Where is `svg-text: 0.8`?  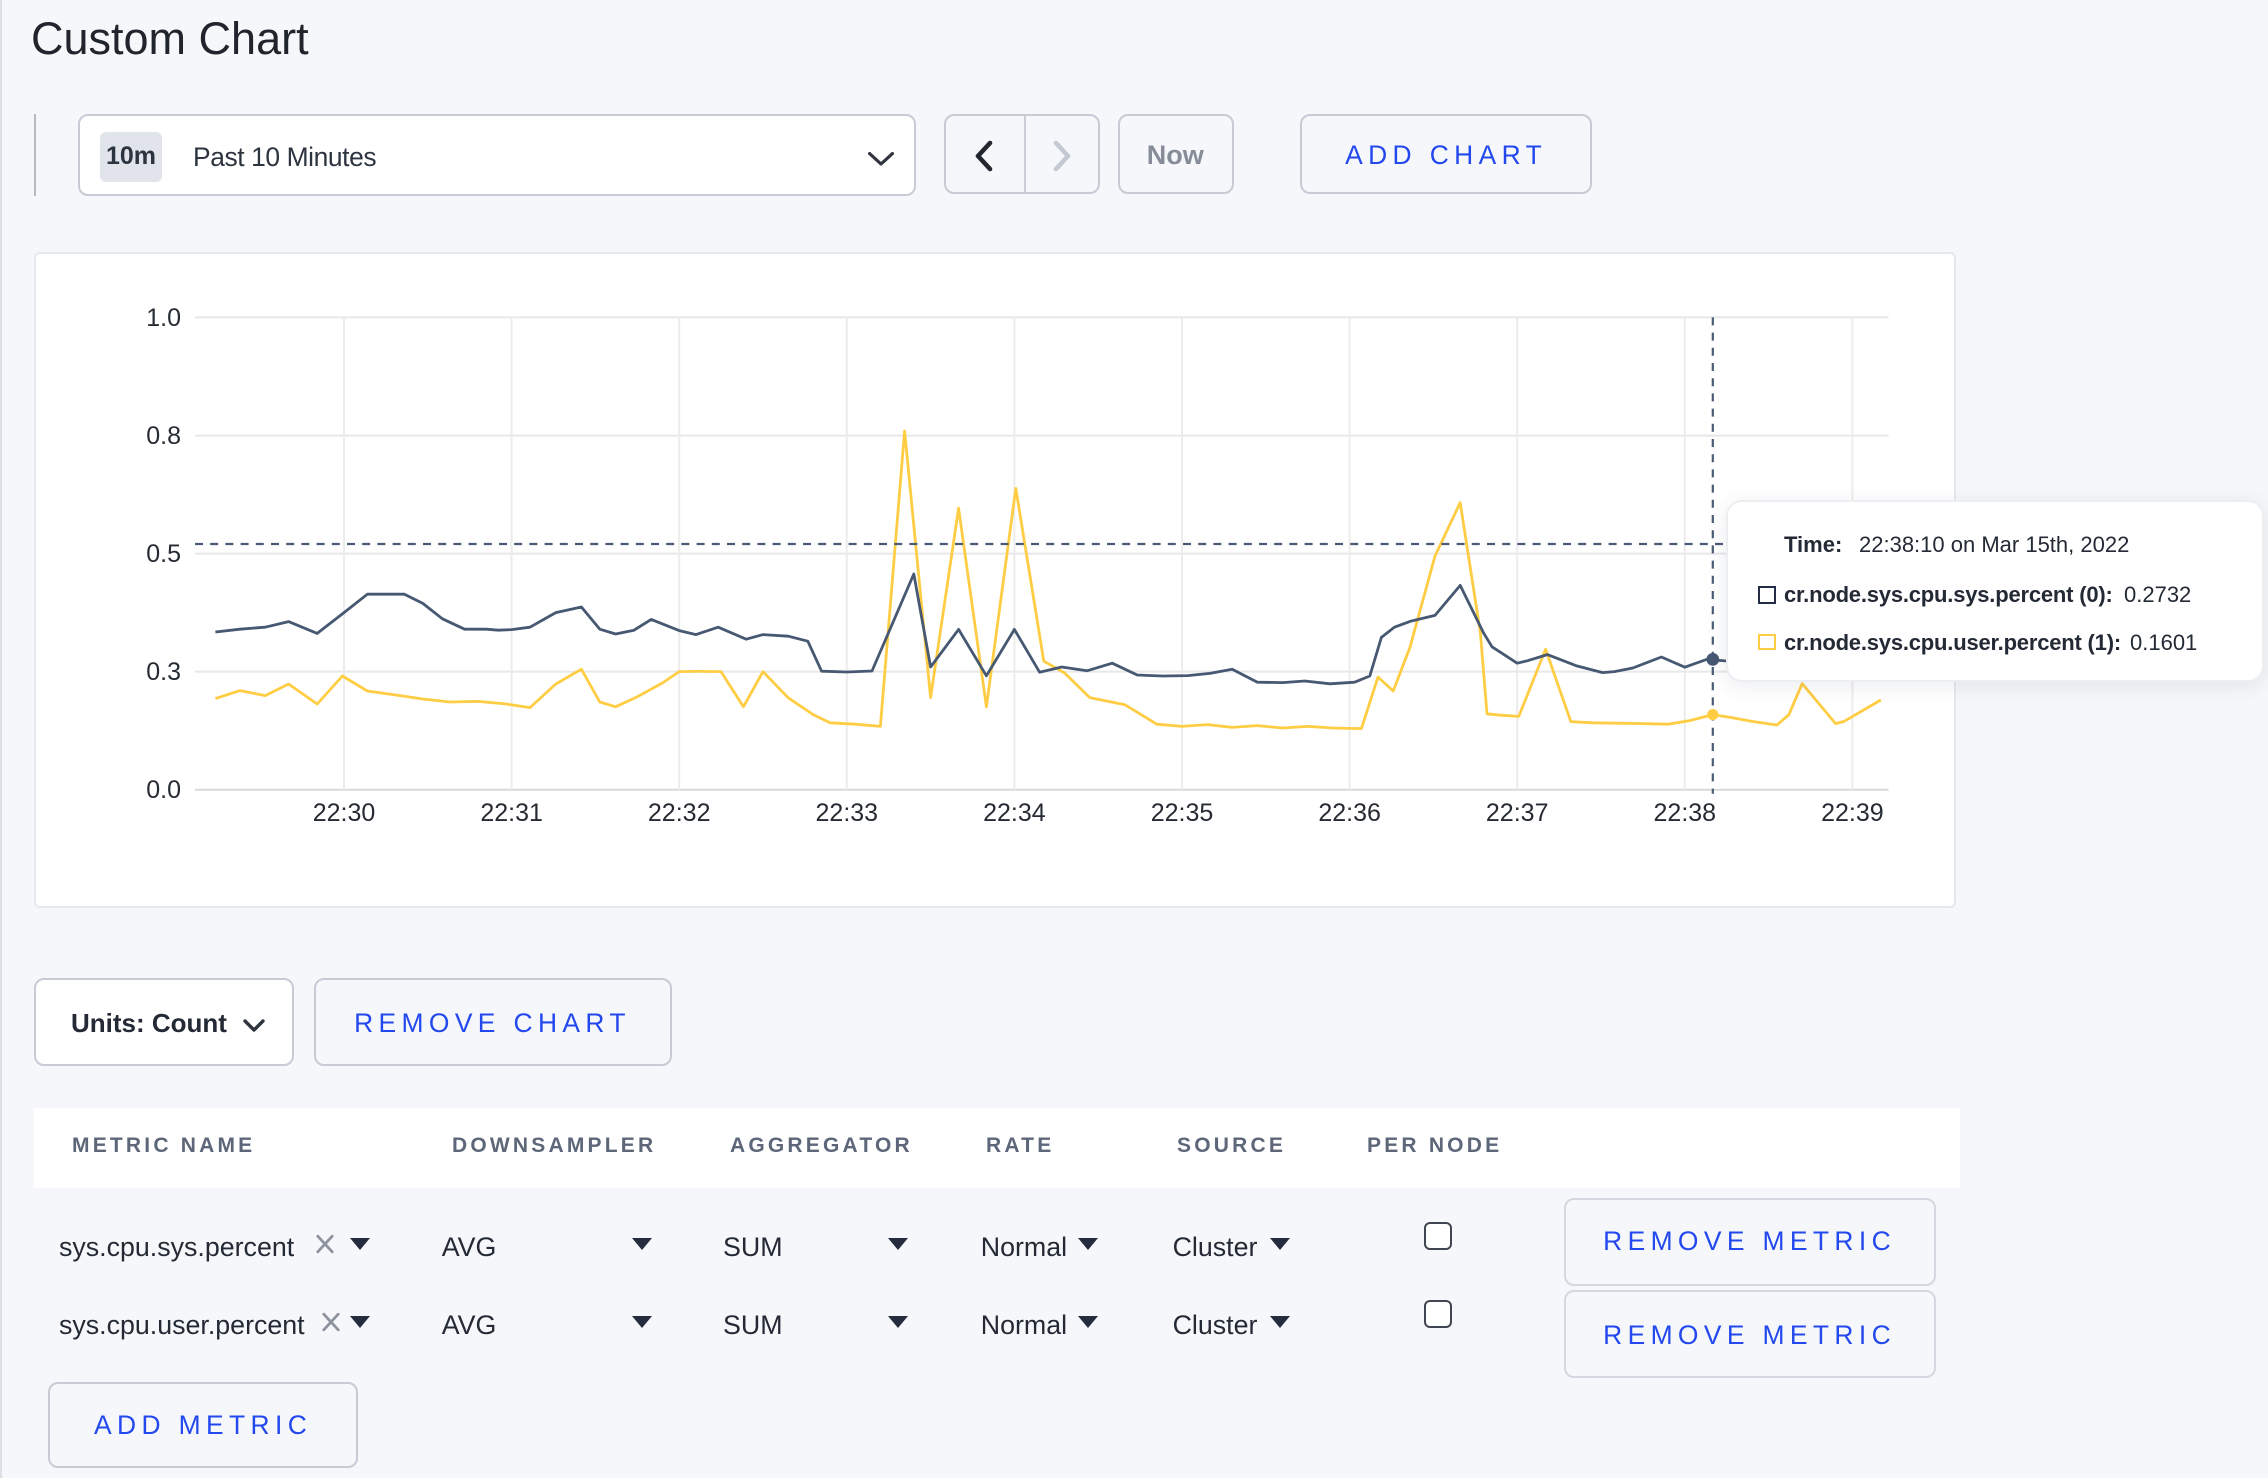
svg-text: 0.8 is located at coordinates (162, 436).